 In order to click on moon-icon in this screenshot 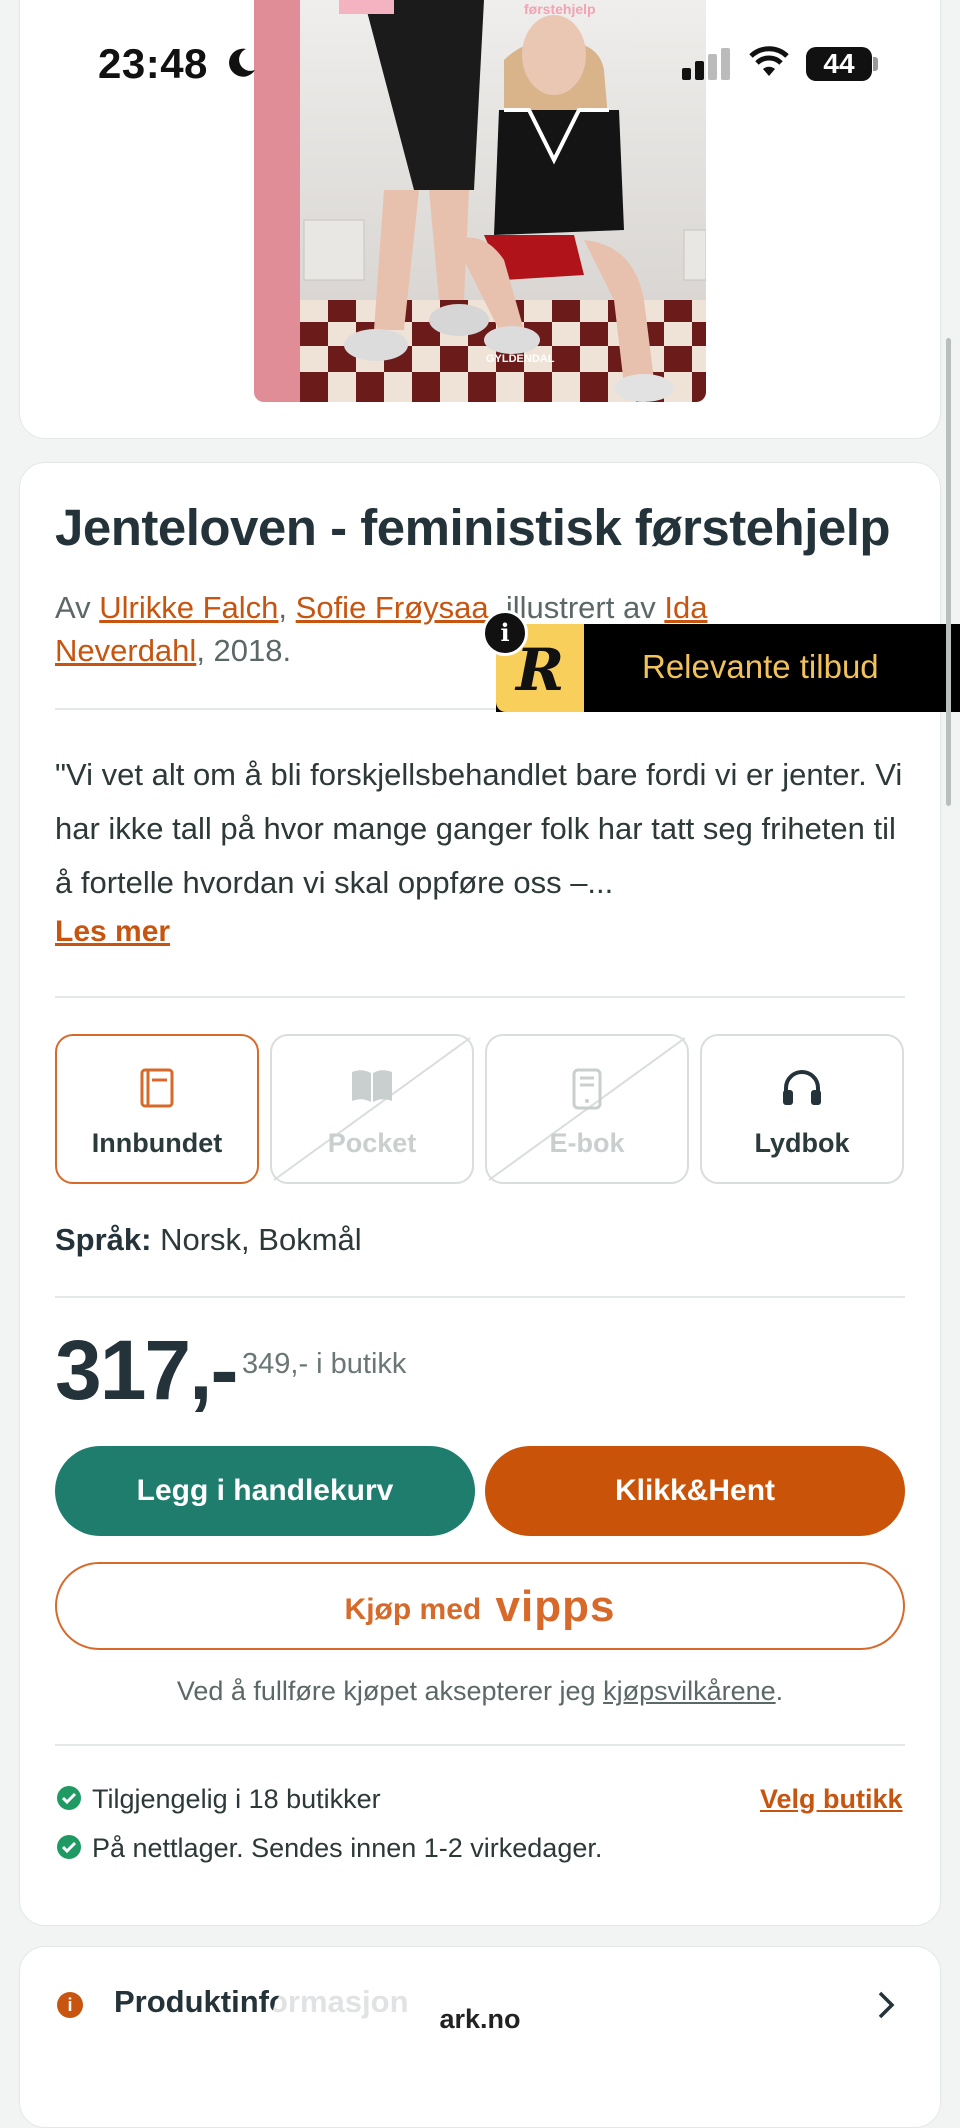, I will do `click(242, 62)`.